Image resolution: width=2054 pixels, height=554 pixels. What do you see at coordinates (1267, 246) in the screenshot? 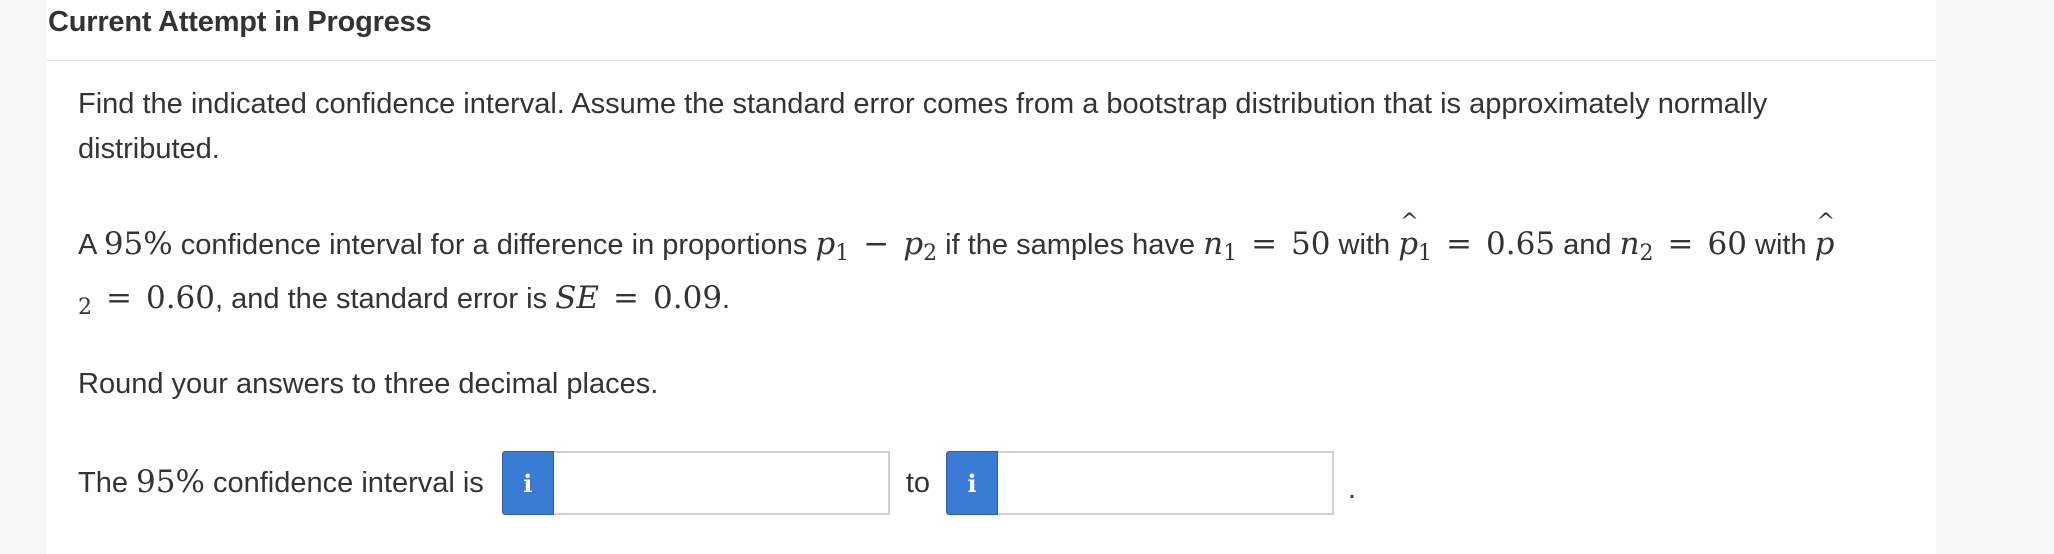
I see `n1-expression: n1 = 50` at bounding box center [1267, 246].